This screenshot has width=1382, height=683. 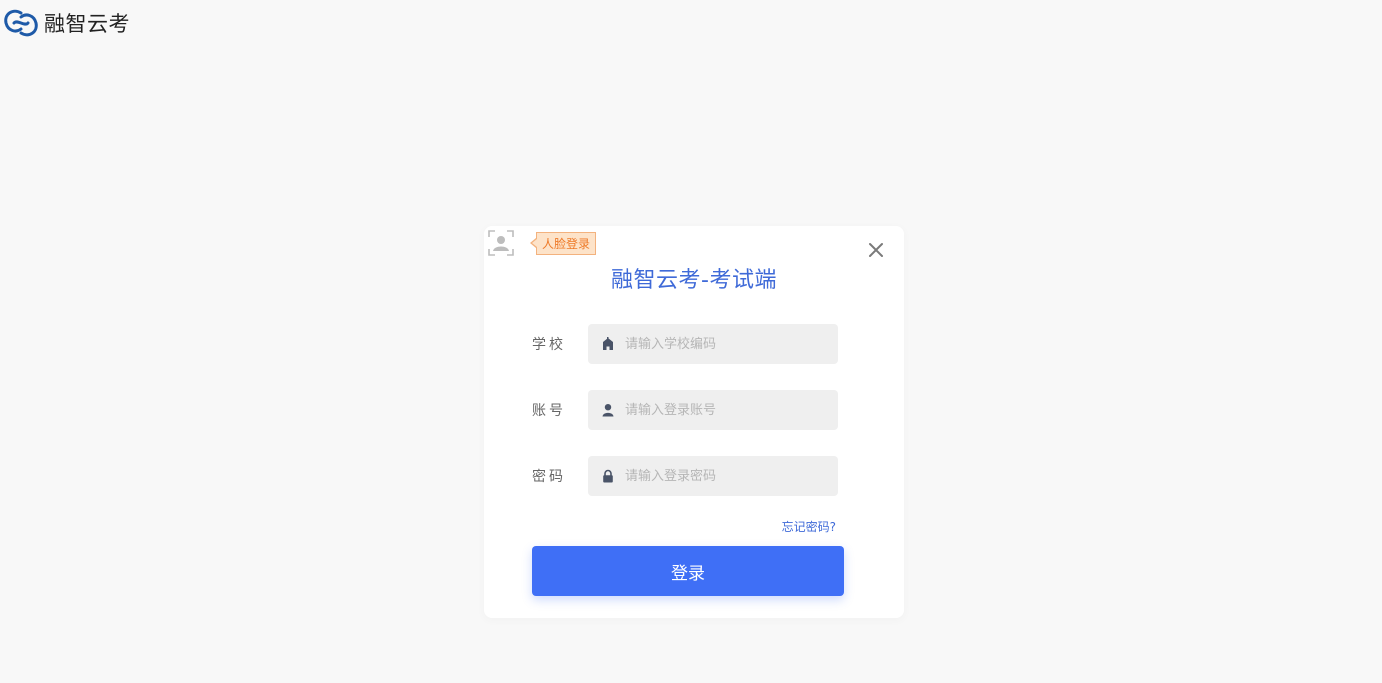 What do you see at coordinates (608, 343) in the screenshot?
I see `school-icon` at bounding box center [608, 343].